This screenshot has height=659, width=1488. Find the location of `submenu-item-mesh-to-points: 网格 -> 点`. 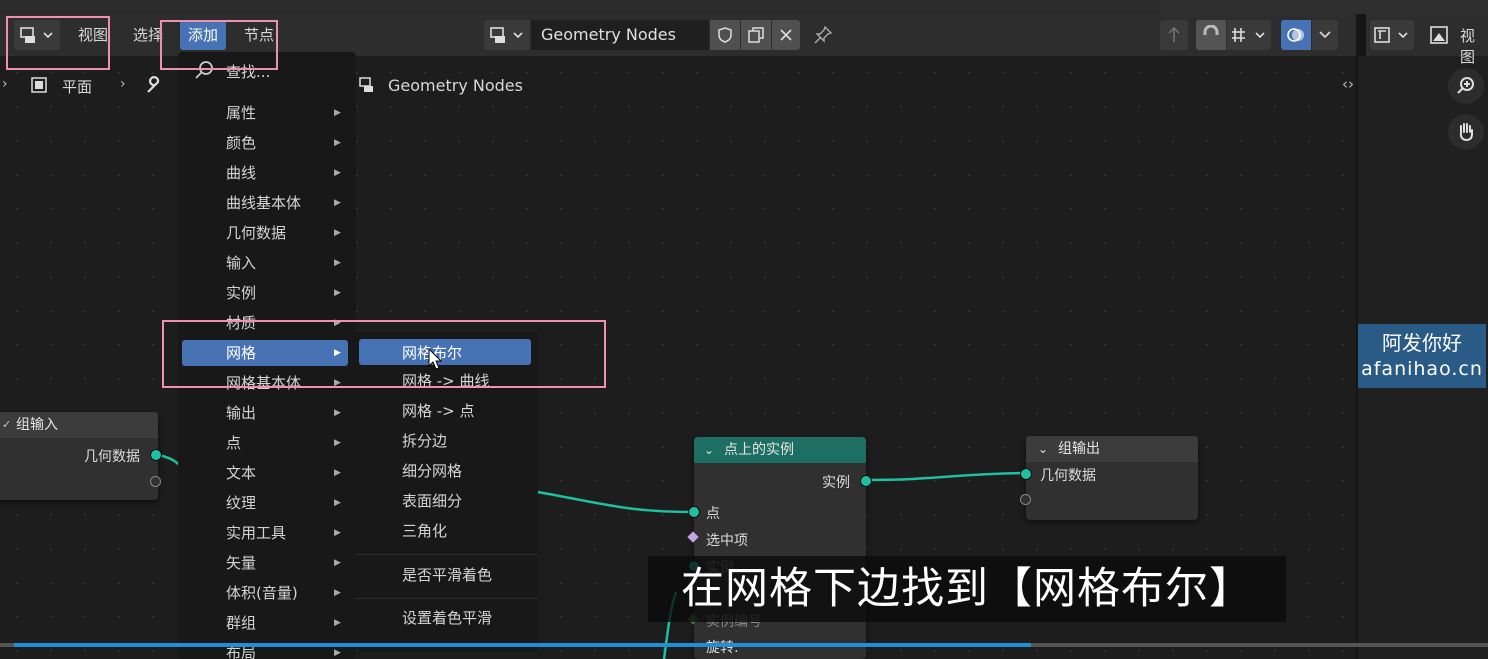

submenu-item-mesh-to-points: 网格 -> 点 is located at coordinates (447, 411).